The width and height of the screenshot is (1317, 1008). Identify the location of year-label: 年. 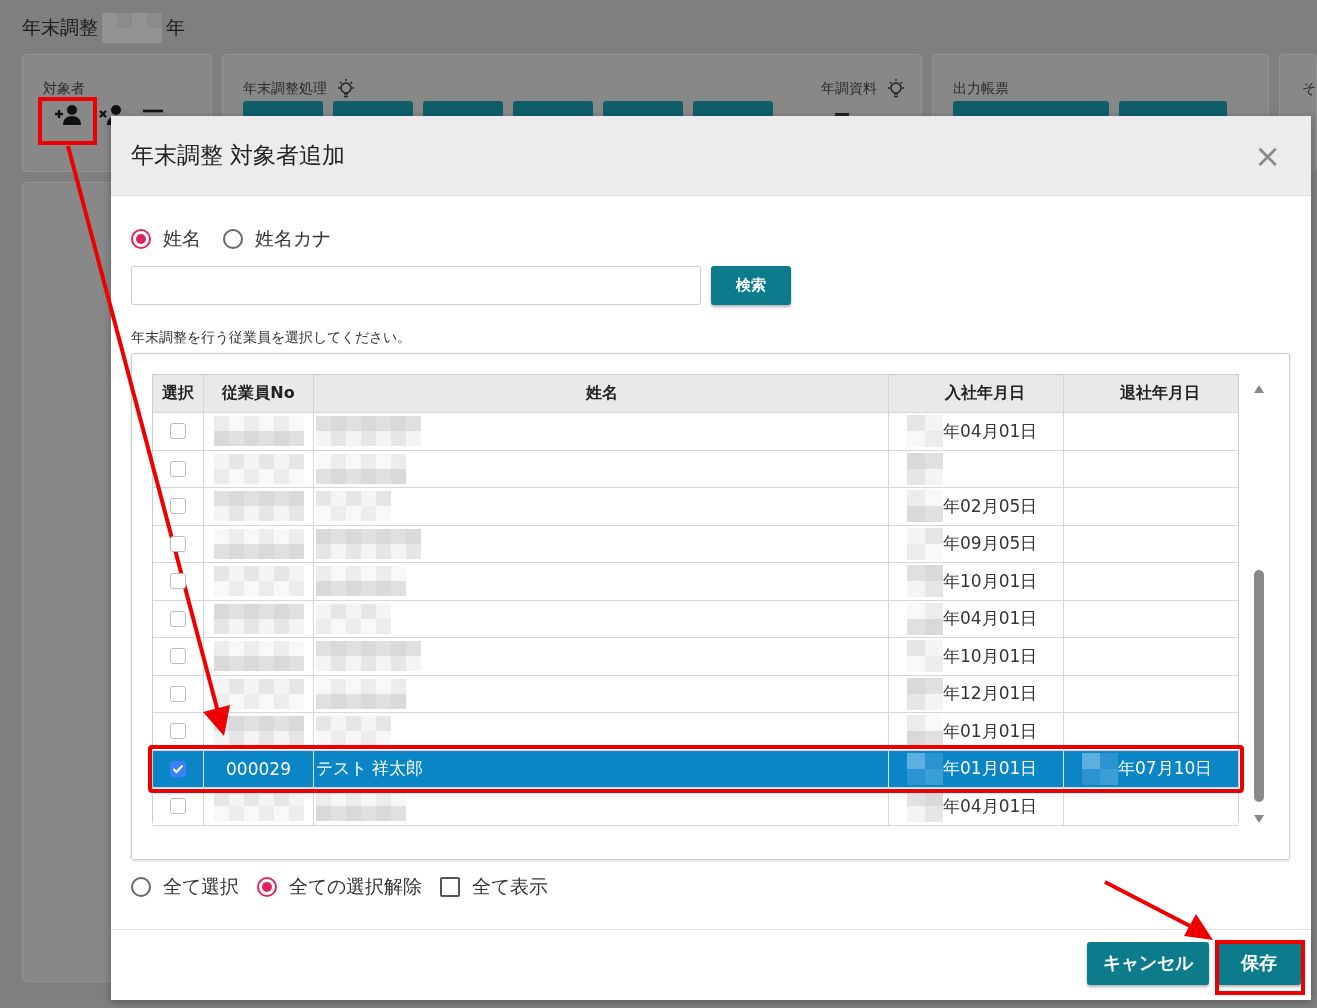
(175, 27).